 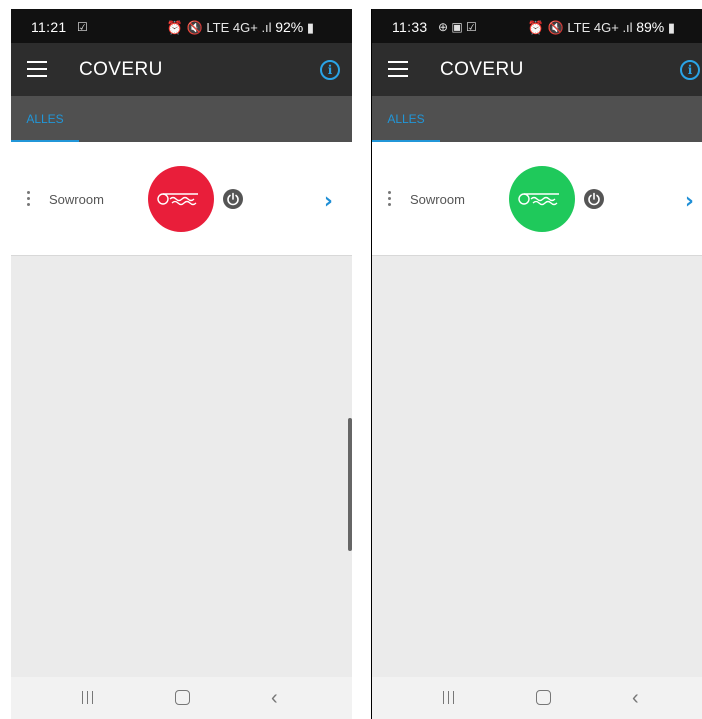 What do you see at coordinates (650, 27) in the screenshot?
I see `battery-percent: 89%` at bounding box center [650, 27].